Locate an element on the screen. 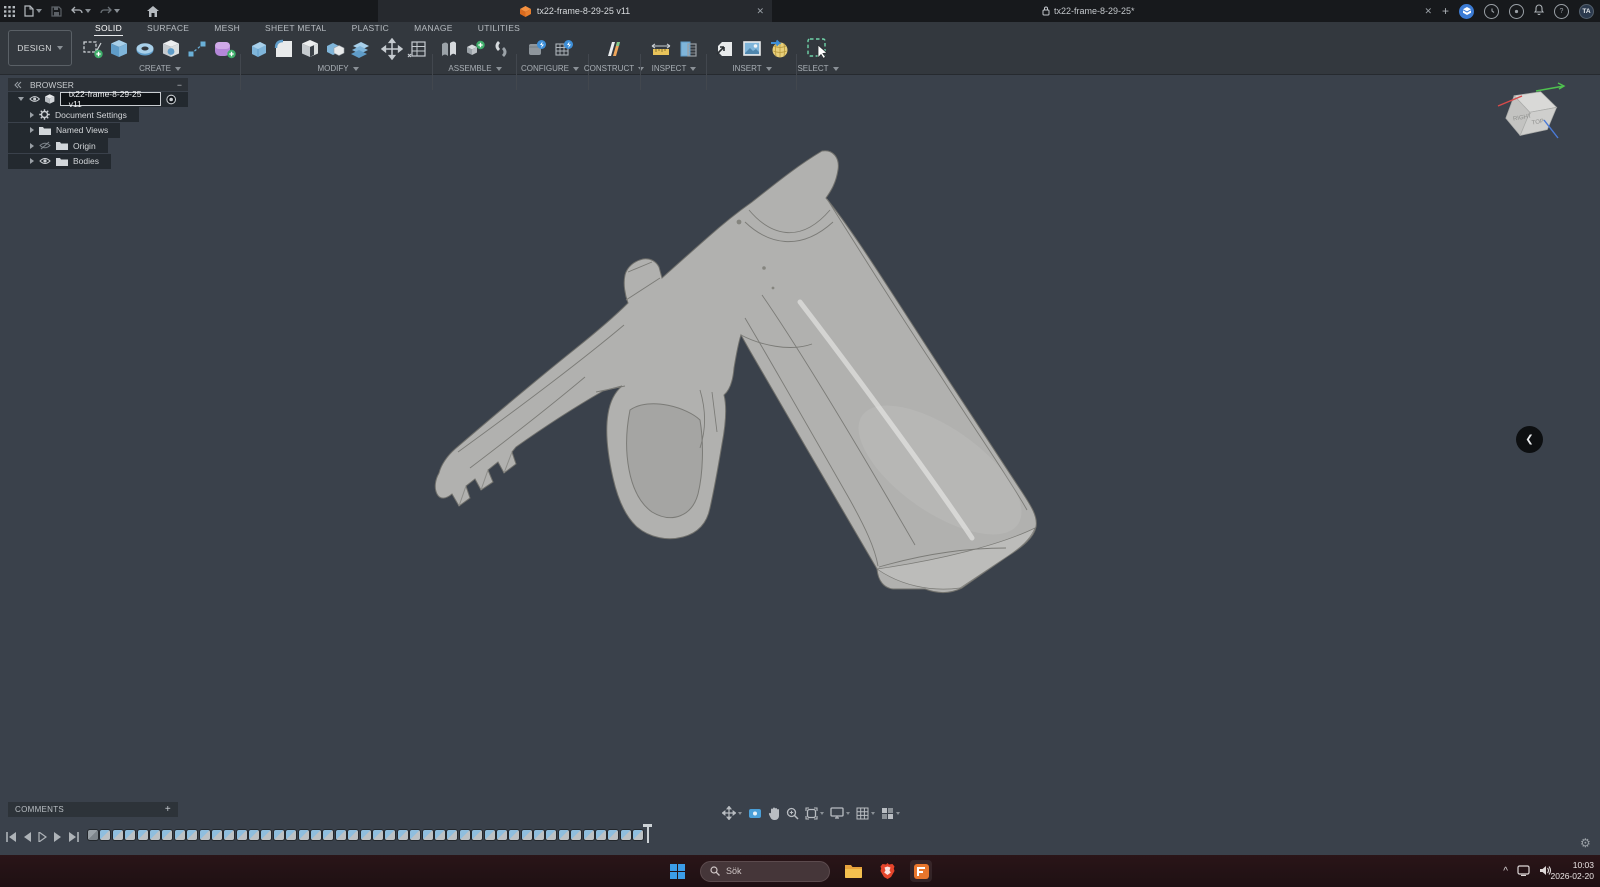 The image size is (1600, 887). create-form-icon is located at coordinates (224, 49).